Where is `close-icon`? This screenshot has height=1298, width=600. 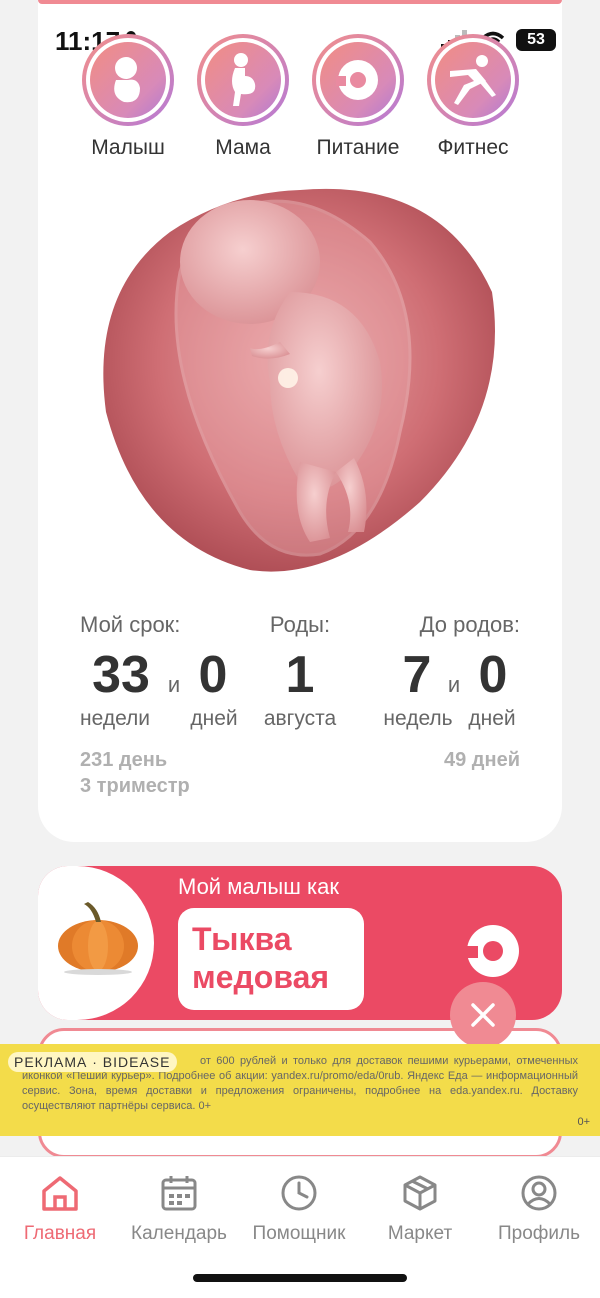
close-icon is located at coordinates (483, 1015).